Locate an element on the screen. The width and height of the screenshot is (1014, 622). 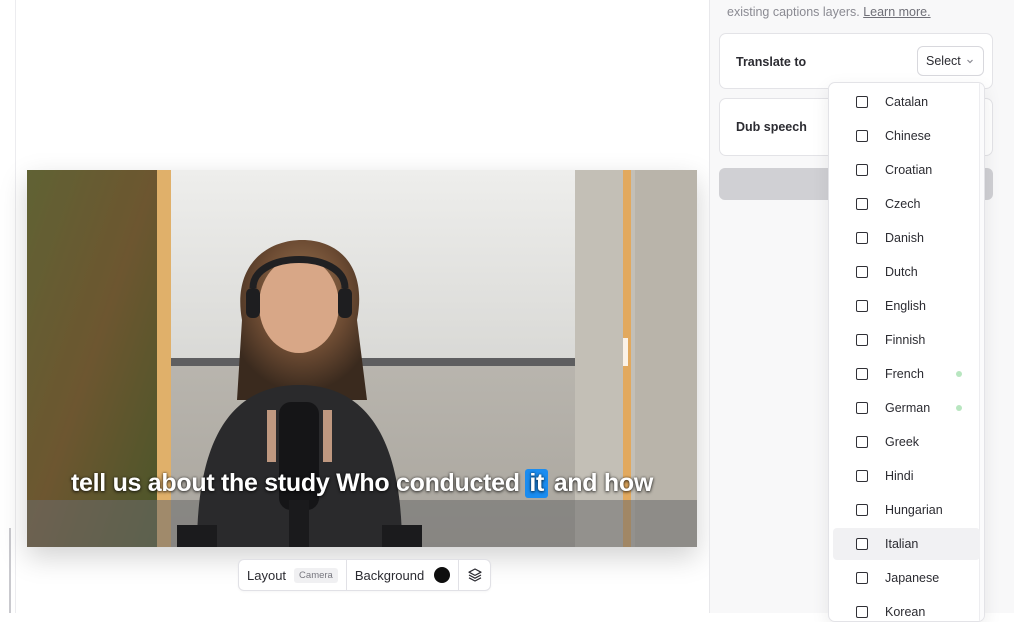
language-label: Croatian is located at coordinates (909, 170).